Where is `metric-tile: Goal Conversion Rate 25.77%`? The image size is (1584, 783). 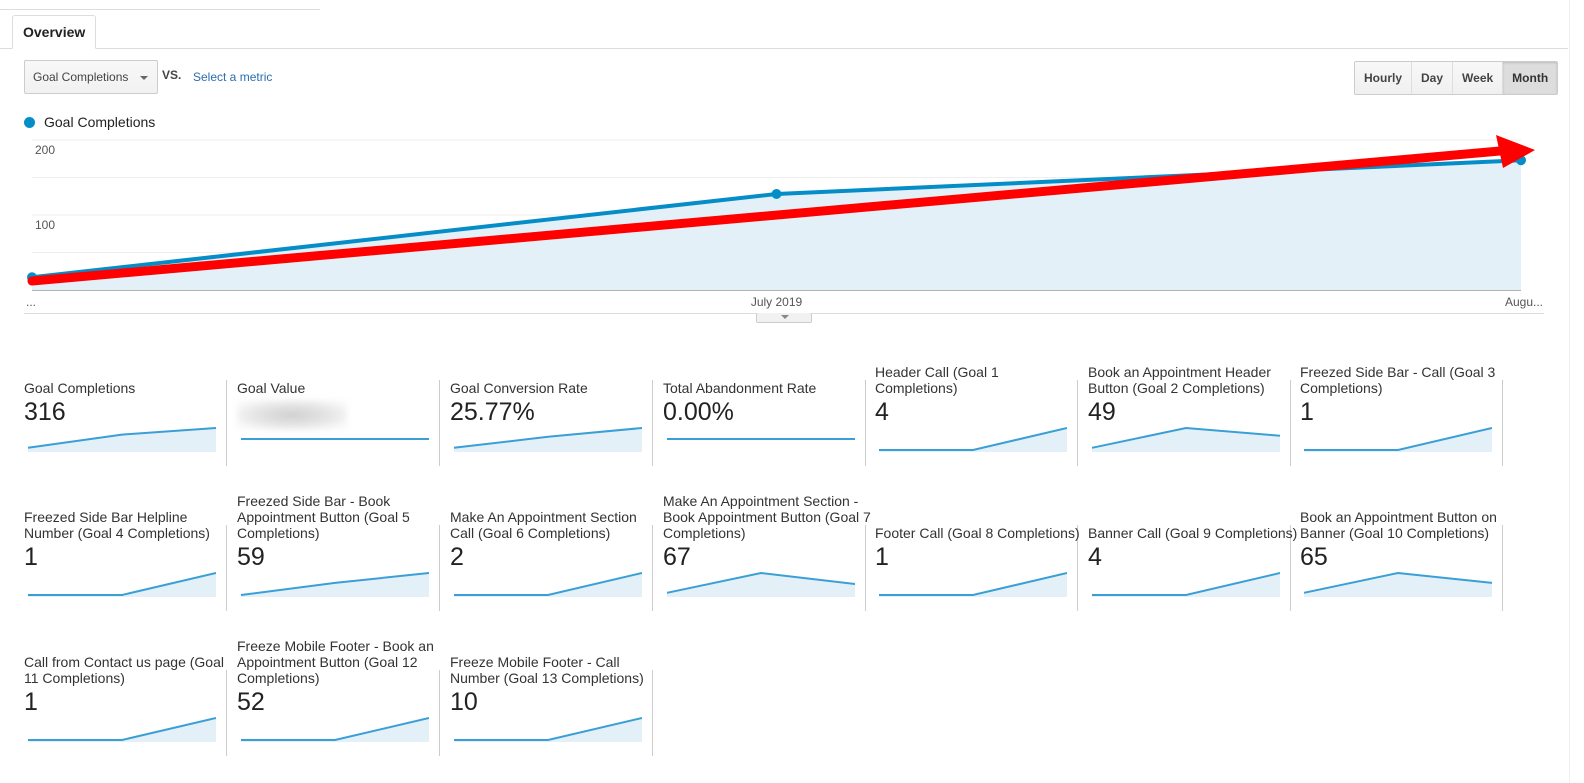 metric-tile: Goal Conversion Rate 25.77% is located at coordinates (556, 413).